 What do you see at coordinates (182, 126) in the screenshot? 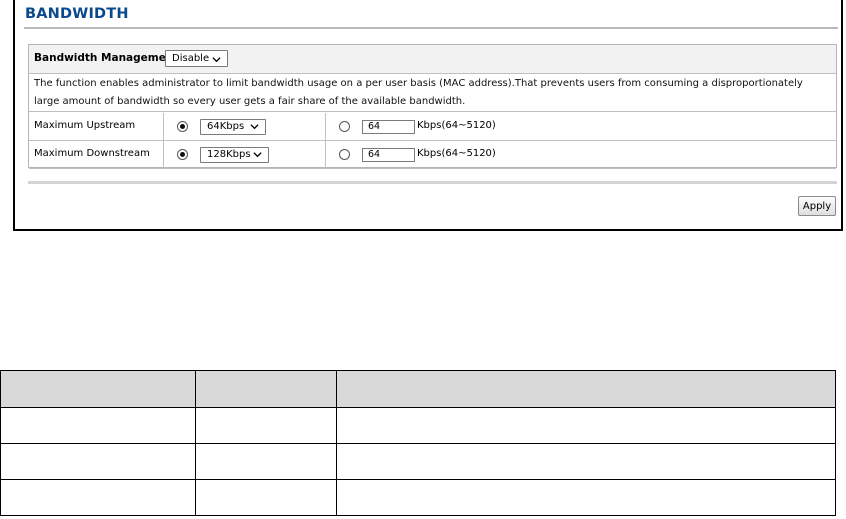
I see `upstream-preset-radio` at bounding box center [182, 126].